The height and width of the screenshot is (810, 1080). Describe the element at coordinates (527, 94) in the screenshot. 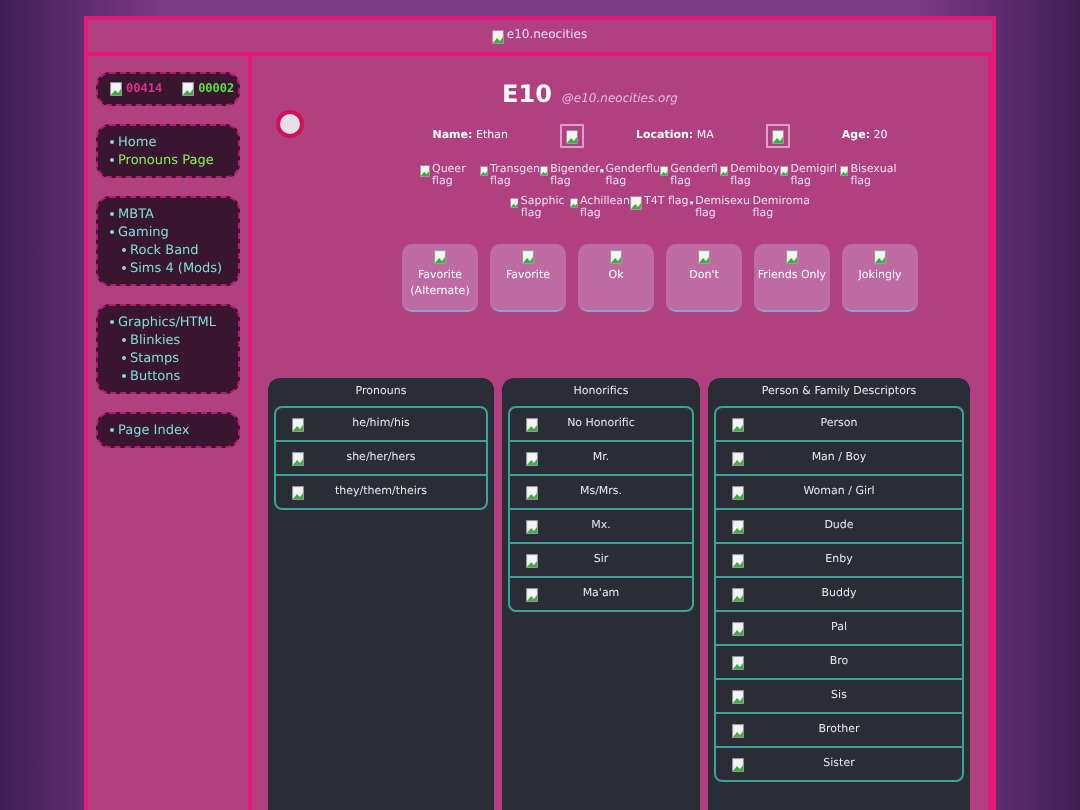

I see `page-title: E10` at that location.